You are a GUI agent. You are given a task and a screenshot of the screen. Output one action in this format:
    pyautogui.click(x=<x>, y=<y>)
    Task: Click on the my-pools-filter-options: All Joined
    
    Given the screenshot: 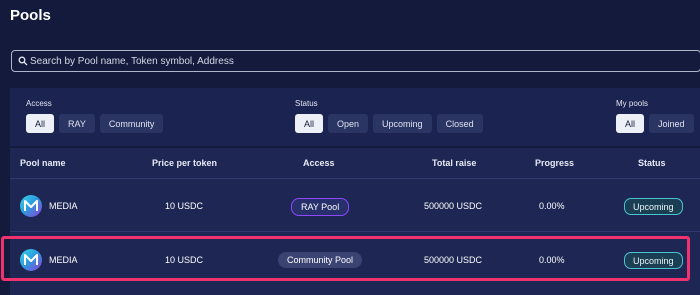 What is the action you would take?
    pyautogui.click(x=655, y=123)
    